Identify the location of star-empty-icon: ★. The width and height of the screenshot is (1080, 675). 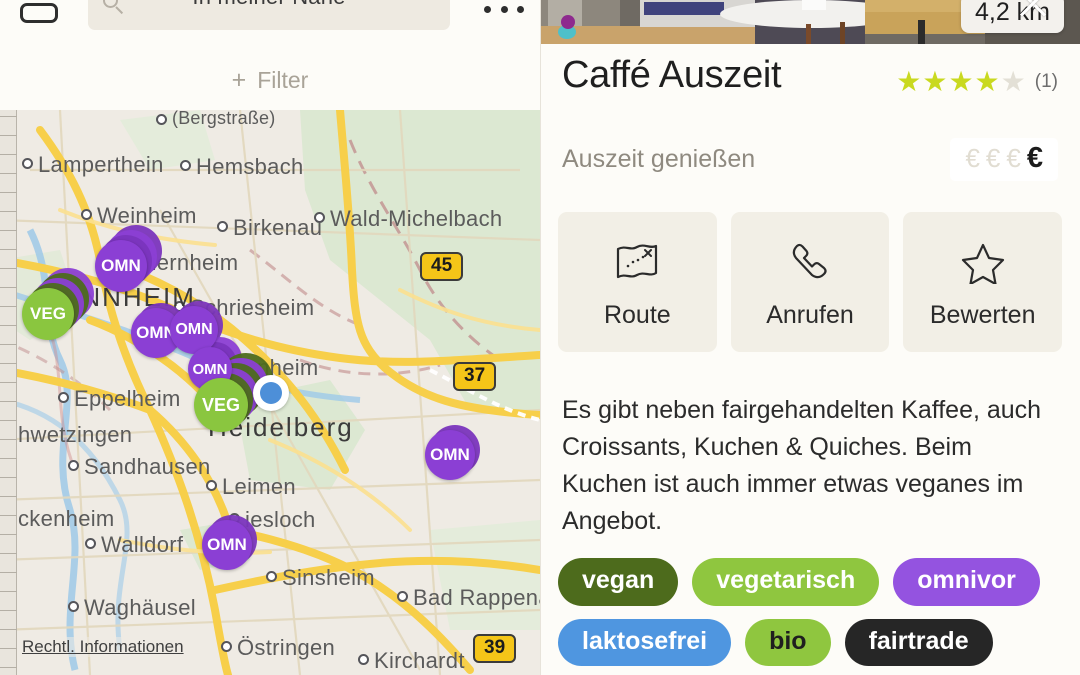
(1013, 81).